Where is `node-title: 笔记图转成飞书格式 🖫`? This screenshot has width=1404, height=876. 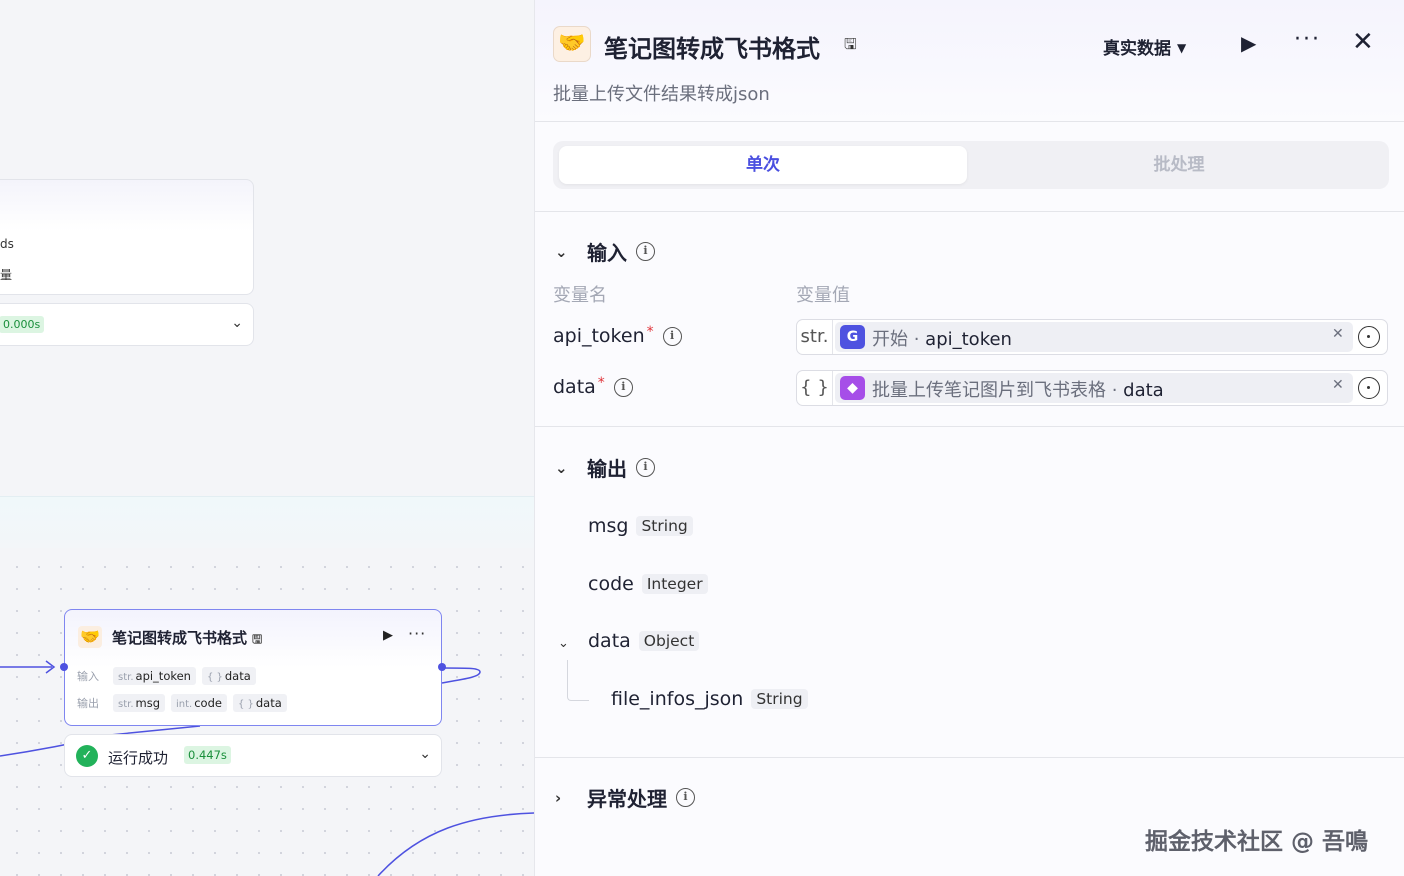
node-title: 笔记图转成飞书格式 🖫 is located at coordinates (187, 639).